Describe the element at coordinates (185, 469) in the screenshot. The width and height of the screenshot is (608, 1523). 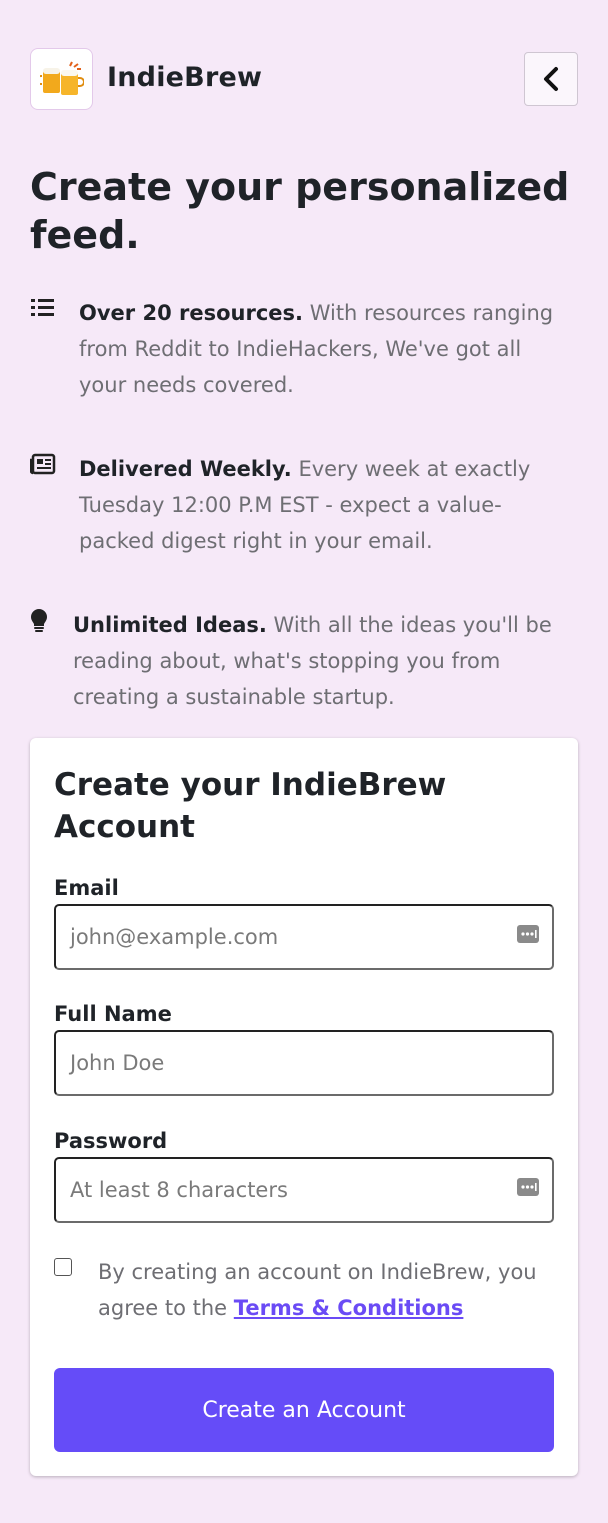
I see `feature-title: Delivered Weekly.` at that location.